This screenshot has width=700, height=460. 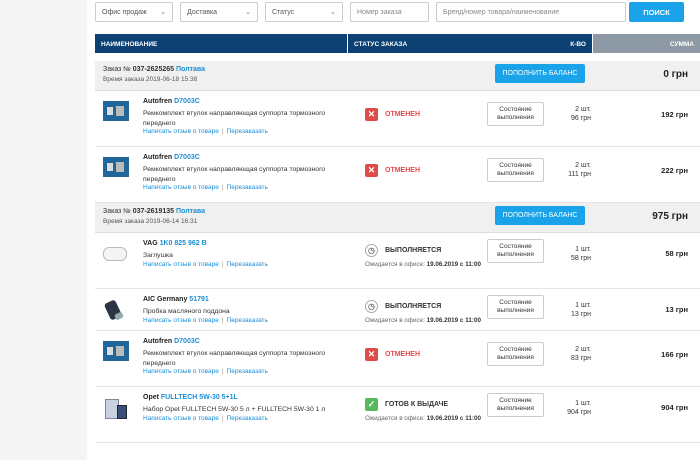 I want to click on product-description: Пробка масляного поддона, so click(x=186, y=311).